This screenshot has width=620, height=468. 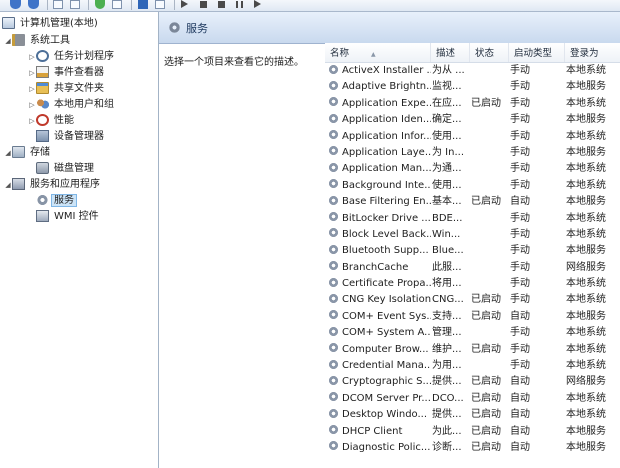 I want to click on computer-management-icon, so click(x=8, y=23).